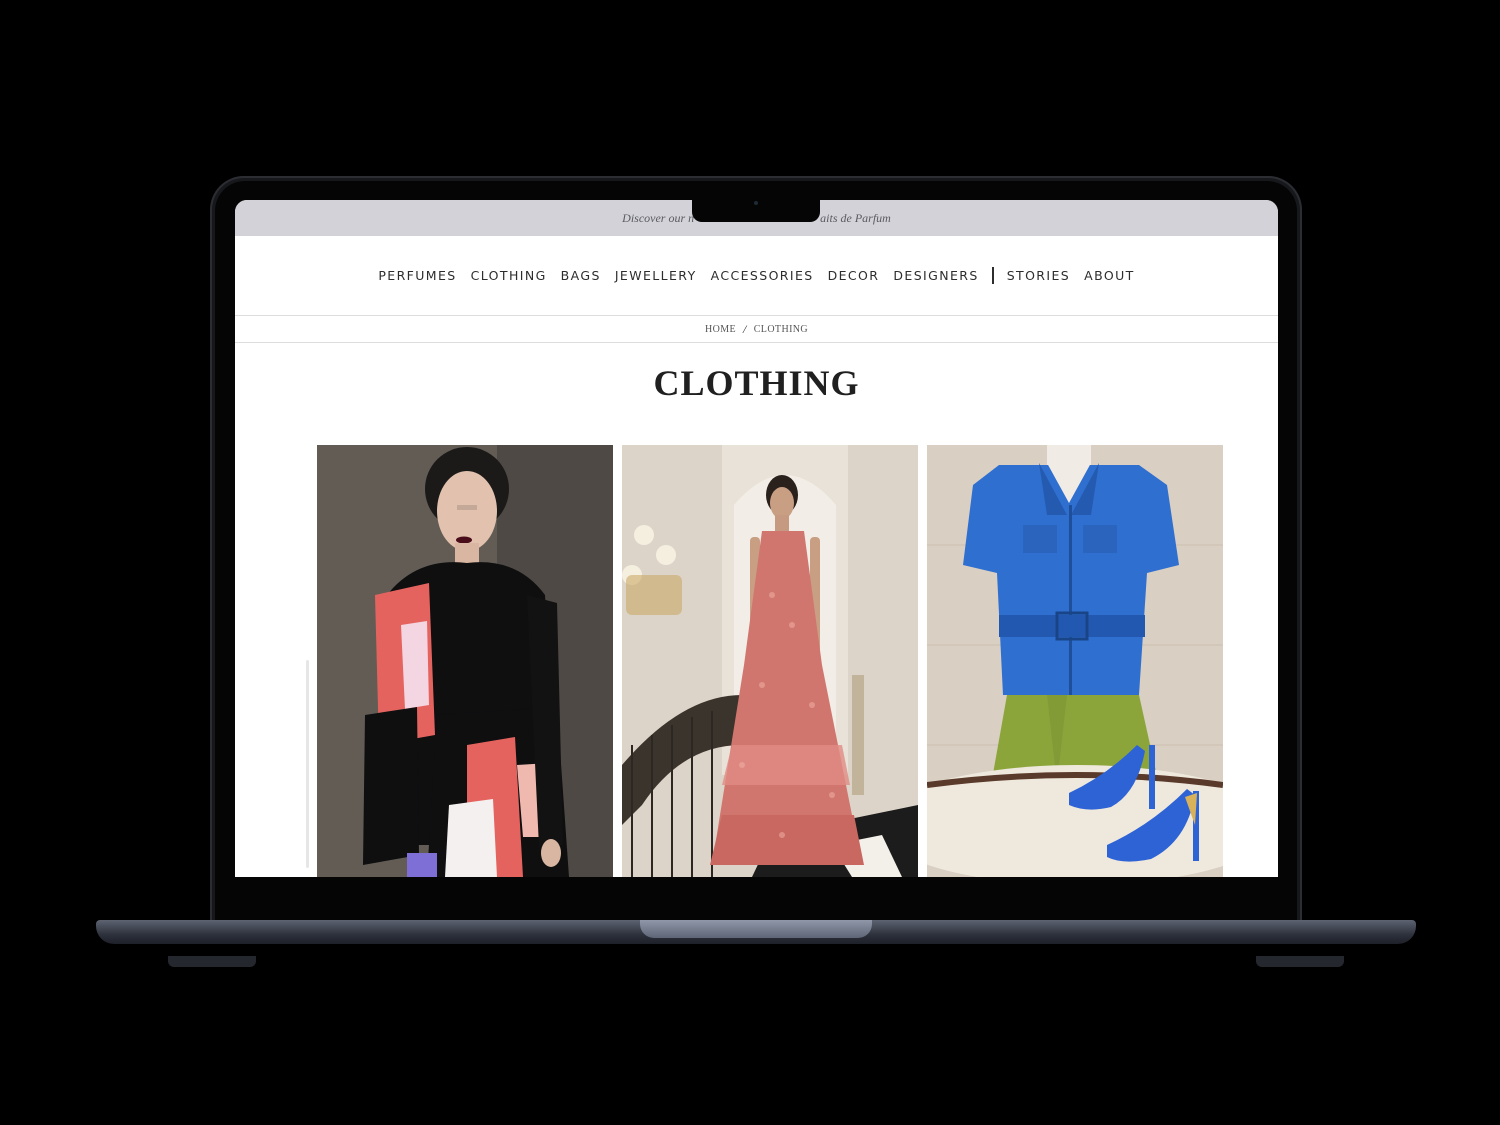 This screenshot has height=1125, width=1500. I want to click on laptop-opening-lip, so click(756, 929).